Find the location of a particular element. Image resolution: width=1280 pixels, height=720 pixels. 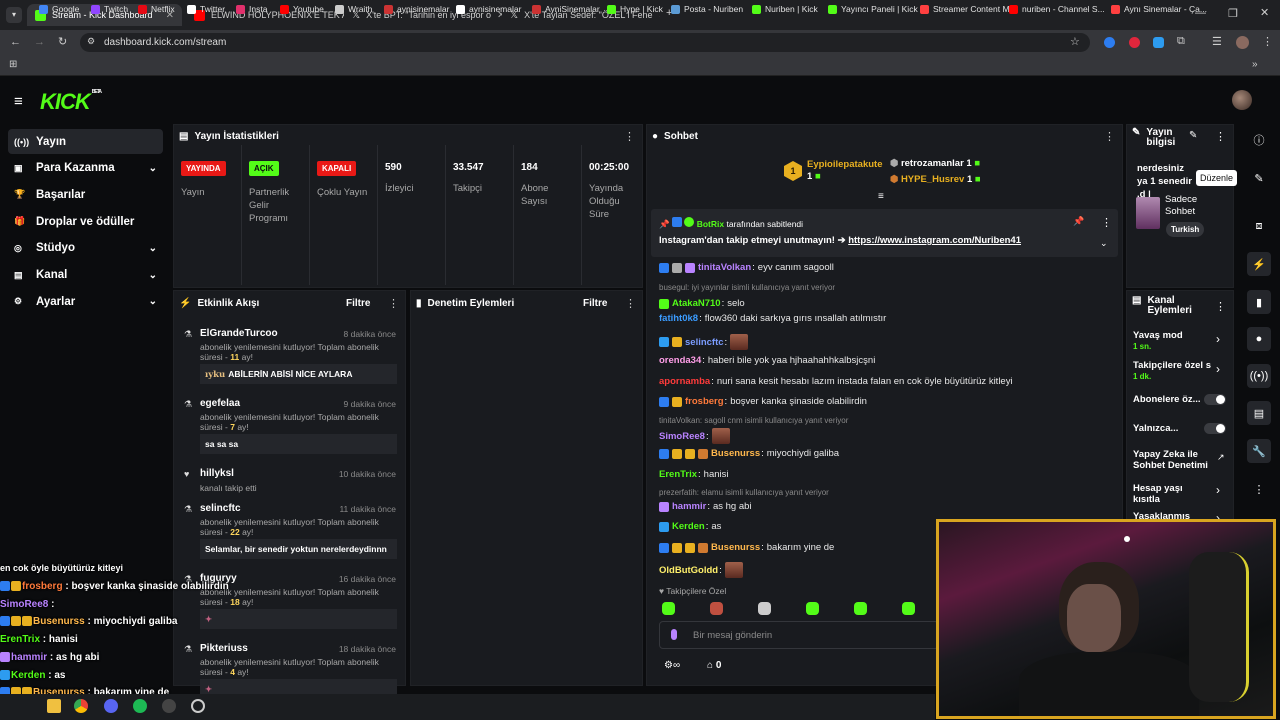

back-icon: ← is located at coordinates (15, 42).